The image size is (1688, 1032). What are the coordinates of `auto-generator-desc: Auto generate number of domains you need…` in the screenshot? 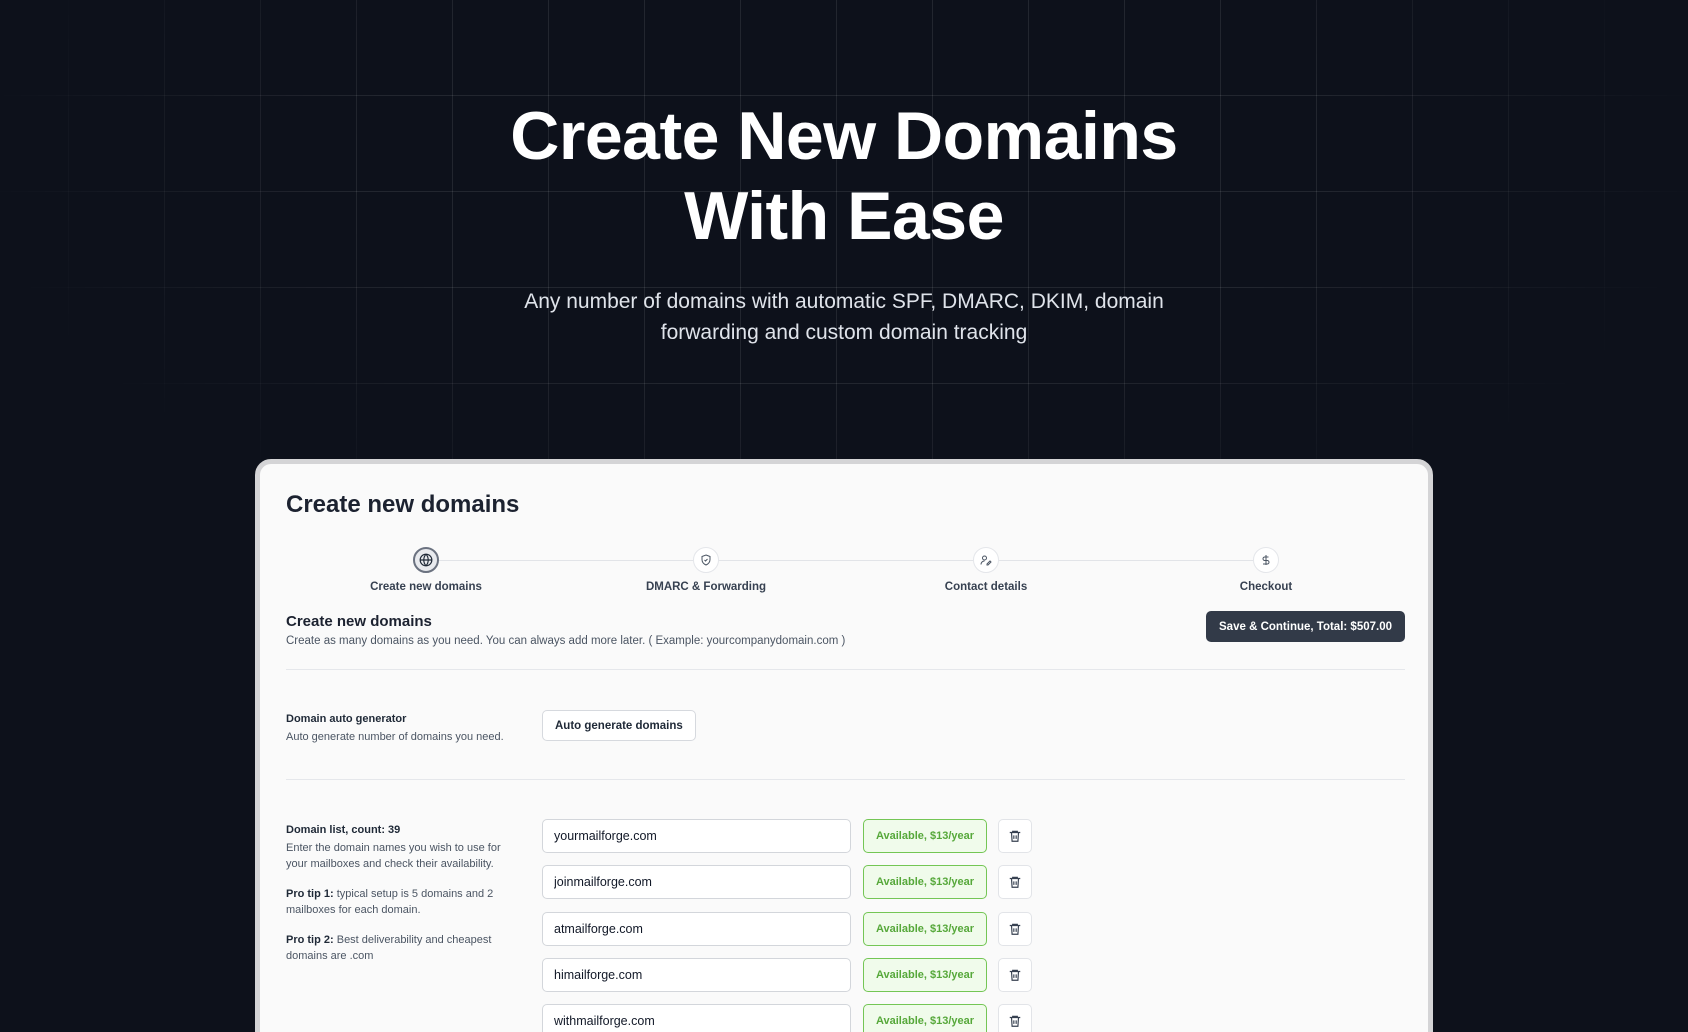 It's located at (395, 737).